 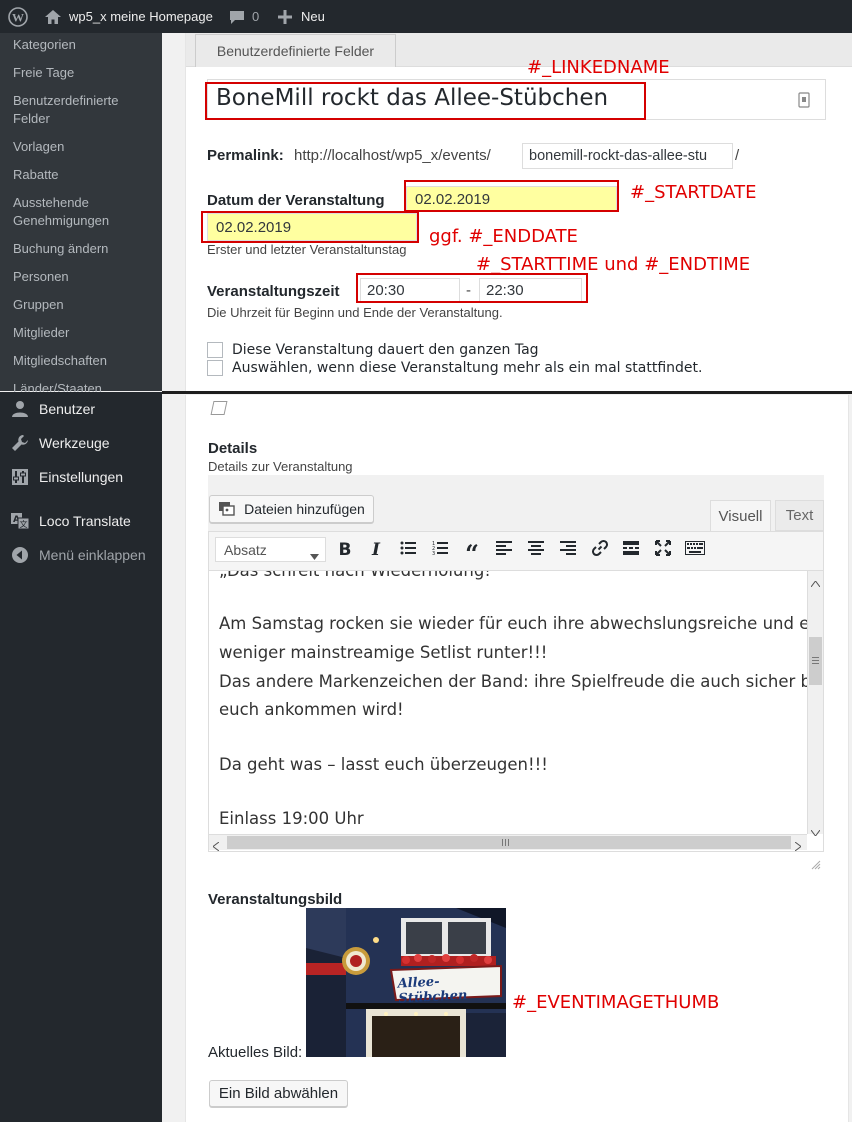 I want to click on plus-icon, so click(x=285, y=16).